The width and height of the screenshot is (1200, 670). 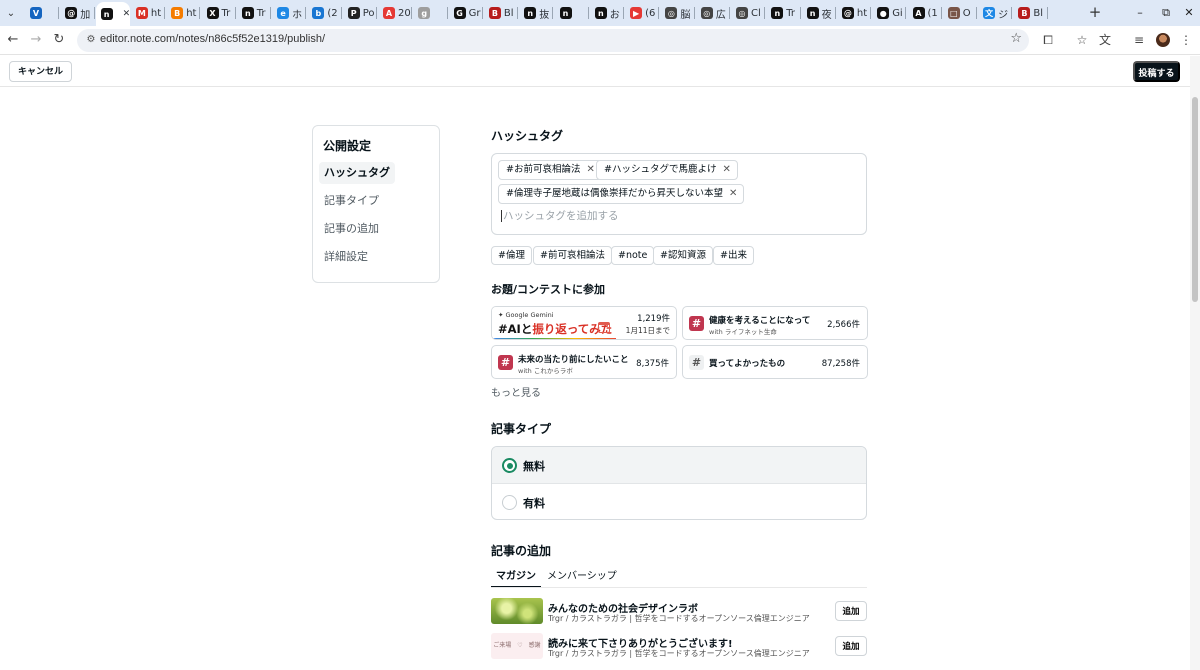 I want to click on suggested-hashtag: #倫理, so click(x=511, y=255).